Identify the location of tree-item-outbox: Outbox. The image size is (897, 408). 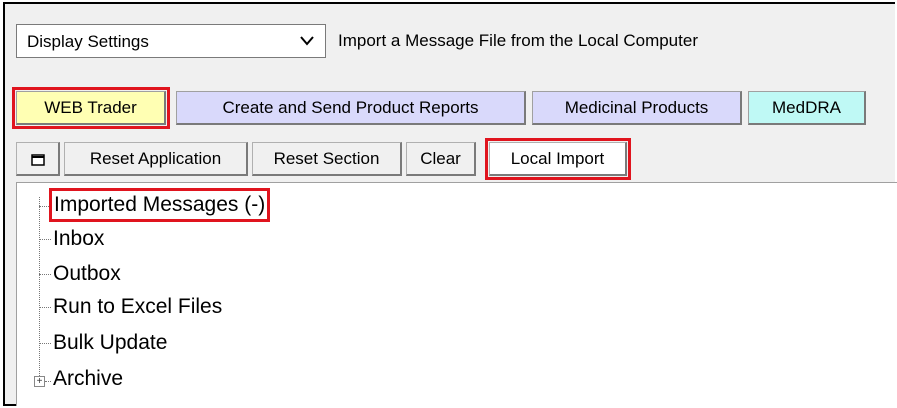
(87, 274).